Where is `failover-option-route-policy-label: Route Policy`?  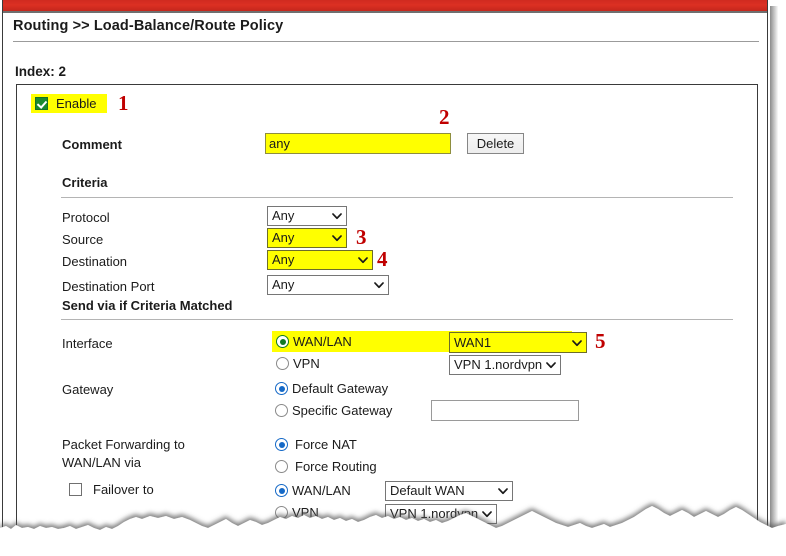
failover-option-route-policy-label: Route Policy is located at coordinates (328, 533).